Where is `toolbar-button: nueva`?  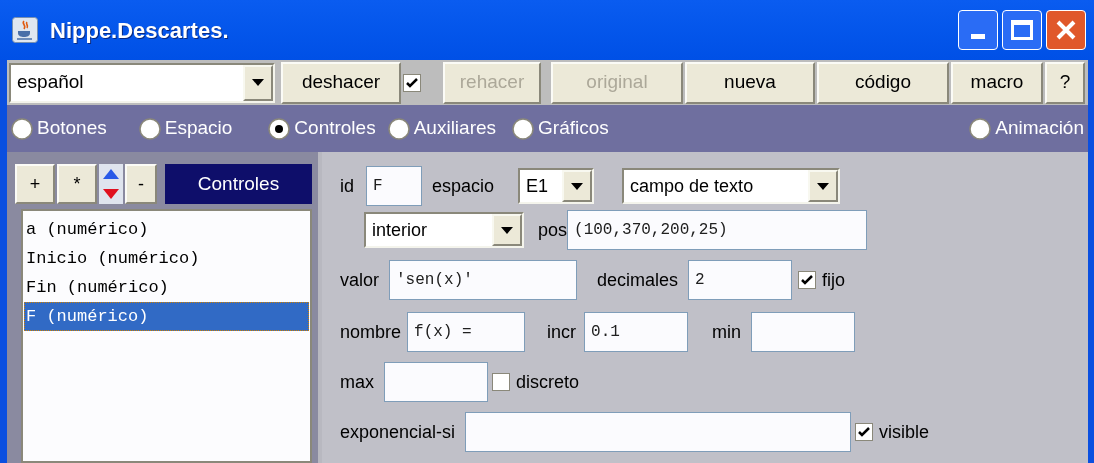
toolbar-button: nueva is located at coordinates (750, 82).